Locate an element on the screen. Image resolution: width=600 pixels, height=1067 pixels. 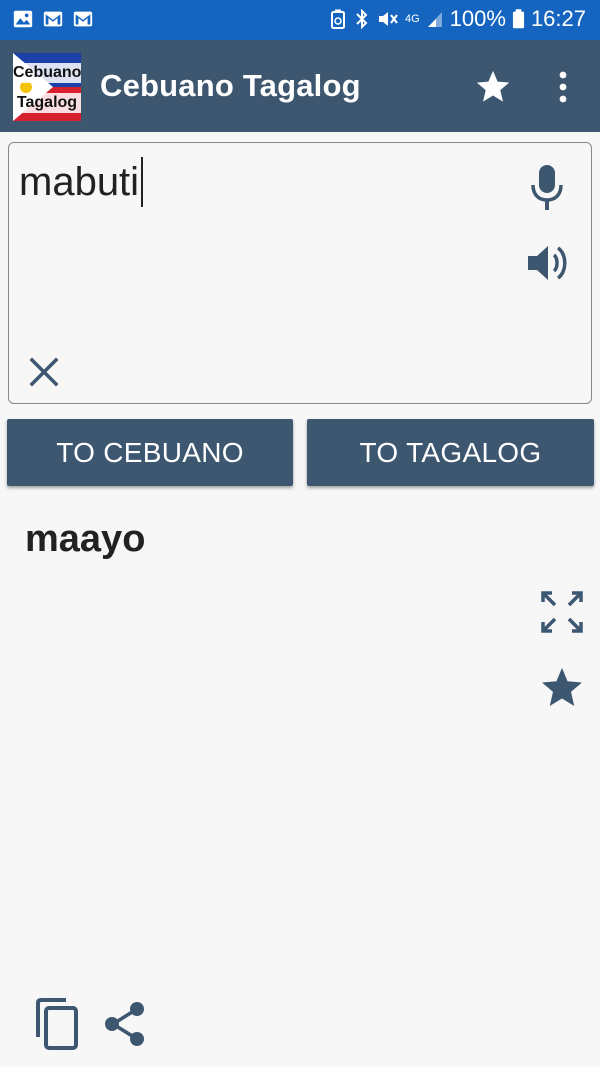
favorite-star-icon is located at coordinates (562, 688).